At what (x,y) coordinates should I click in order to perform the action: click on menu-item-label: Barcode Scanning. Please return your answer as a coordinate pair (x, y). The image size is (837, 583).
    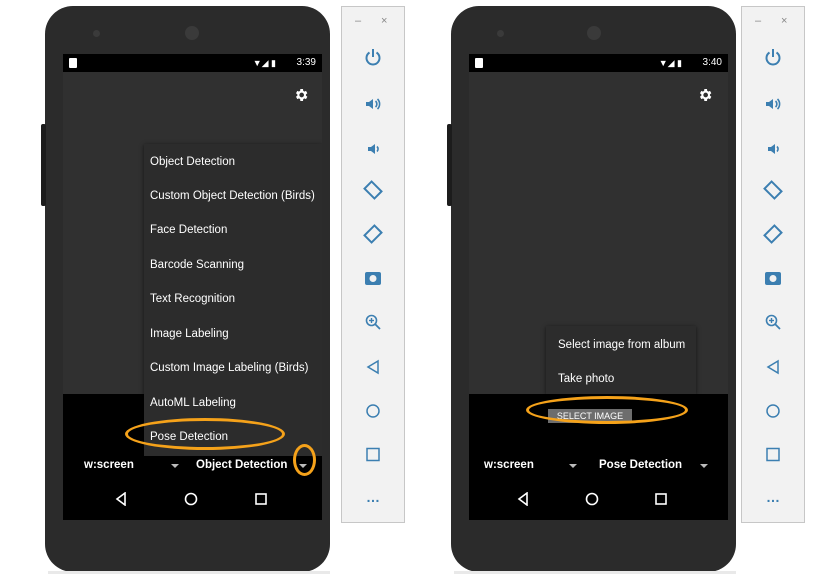
    Looking at the image, I should click on (197, 265).